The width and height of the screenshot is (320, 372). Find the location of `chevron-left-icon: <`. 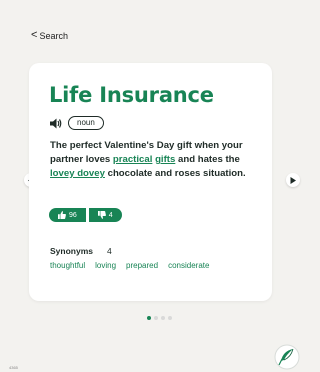

chevron-left-icon: < is located at coordinates (34, 35).